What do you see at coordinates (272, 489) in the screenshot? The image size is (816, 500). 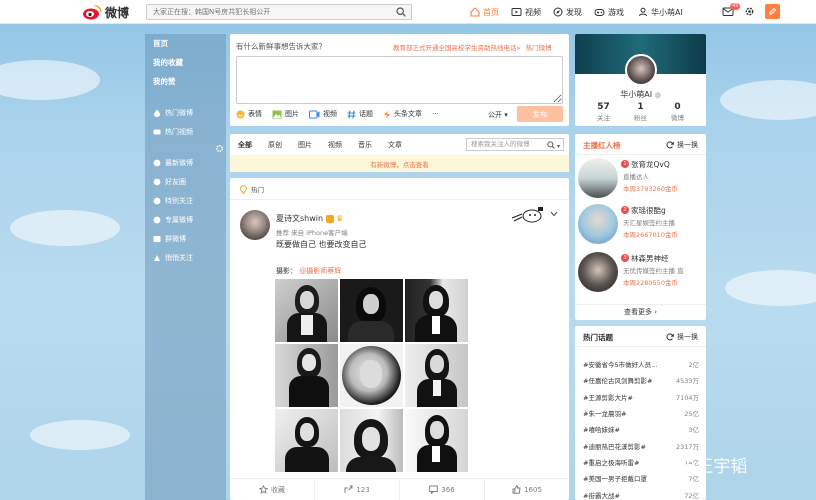 I see `favorite-button: 收藏` at bounding box center [272, 489].